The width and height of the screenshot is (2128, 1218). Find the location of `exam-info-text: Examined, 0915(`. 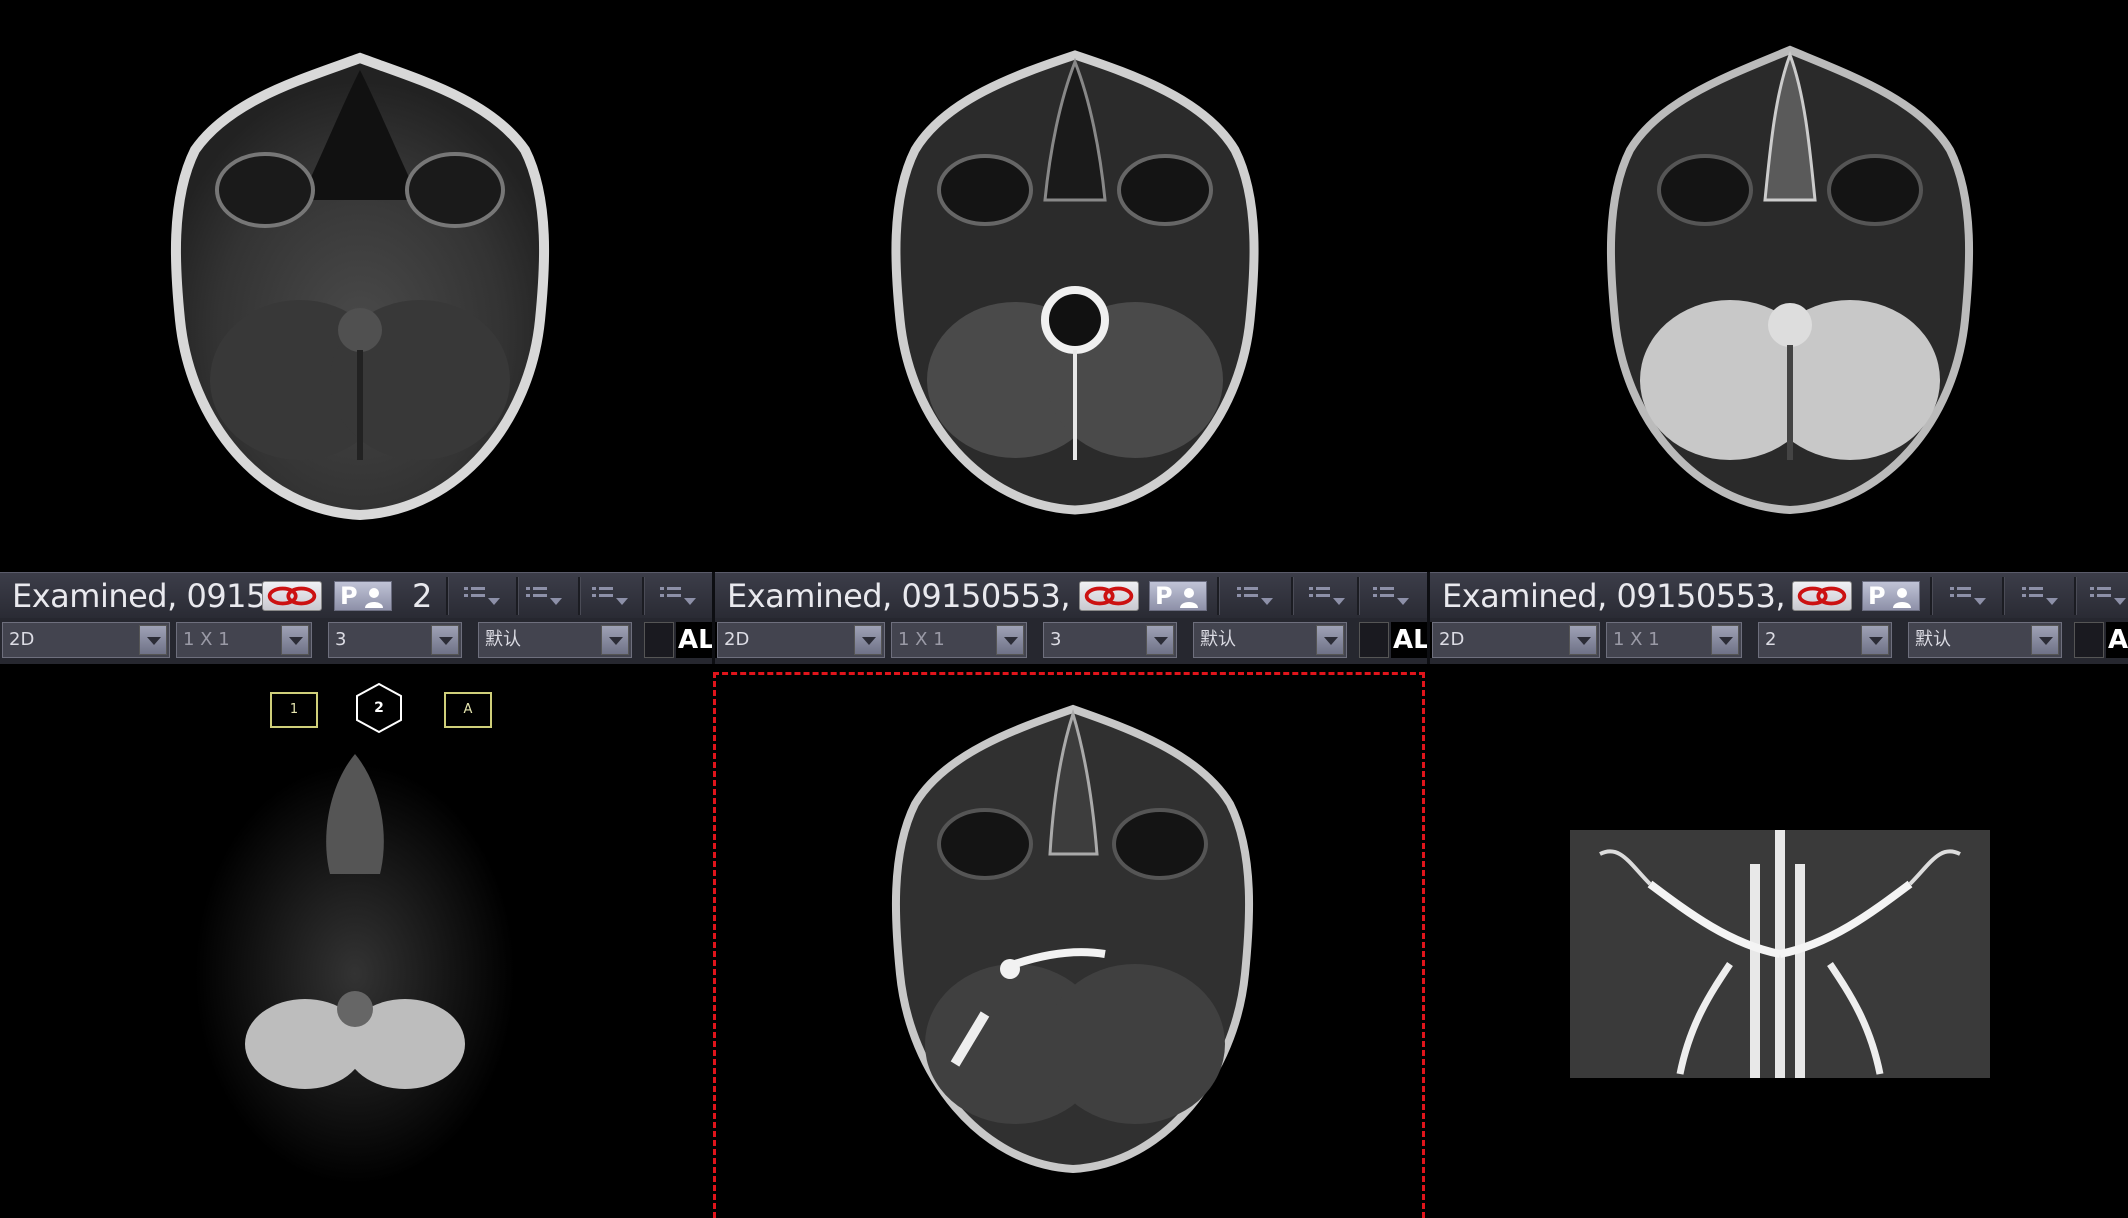

exam-info-text: Examined, 0915( is located at coordinates (137, 596).